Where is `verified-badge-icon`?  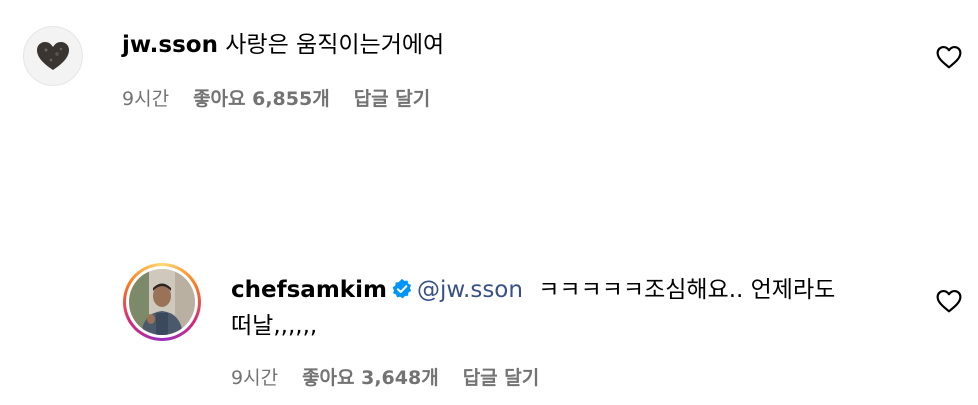
verified-badge-icon is located at coordinates (402, 288).